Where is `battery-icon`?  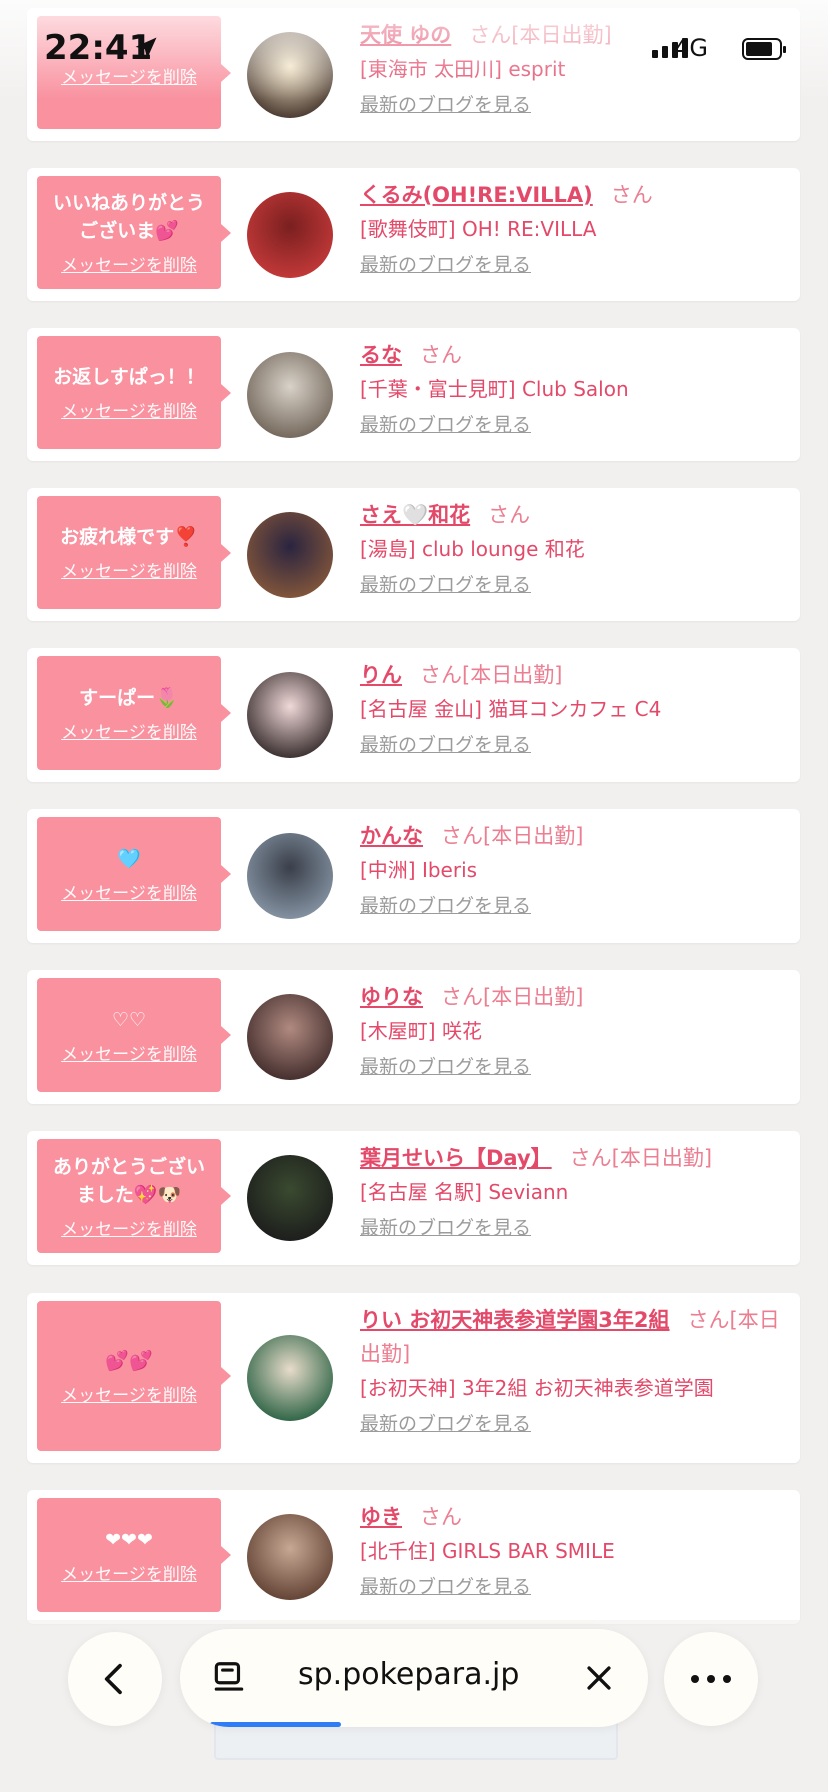
battery-icon is located at coordinates (764, 49).